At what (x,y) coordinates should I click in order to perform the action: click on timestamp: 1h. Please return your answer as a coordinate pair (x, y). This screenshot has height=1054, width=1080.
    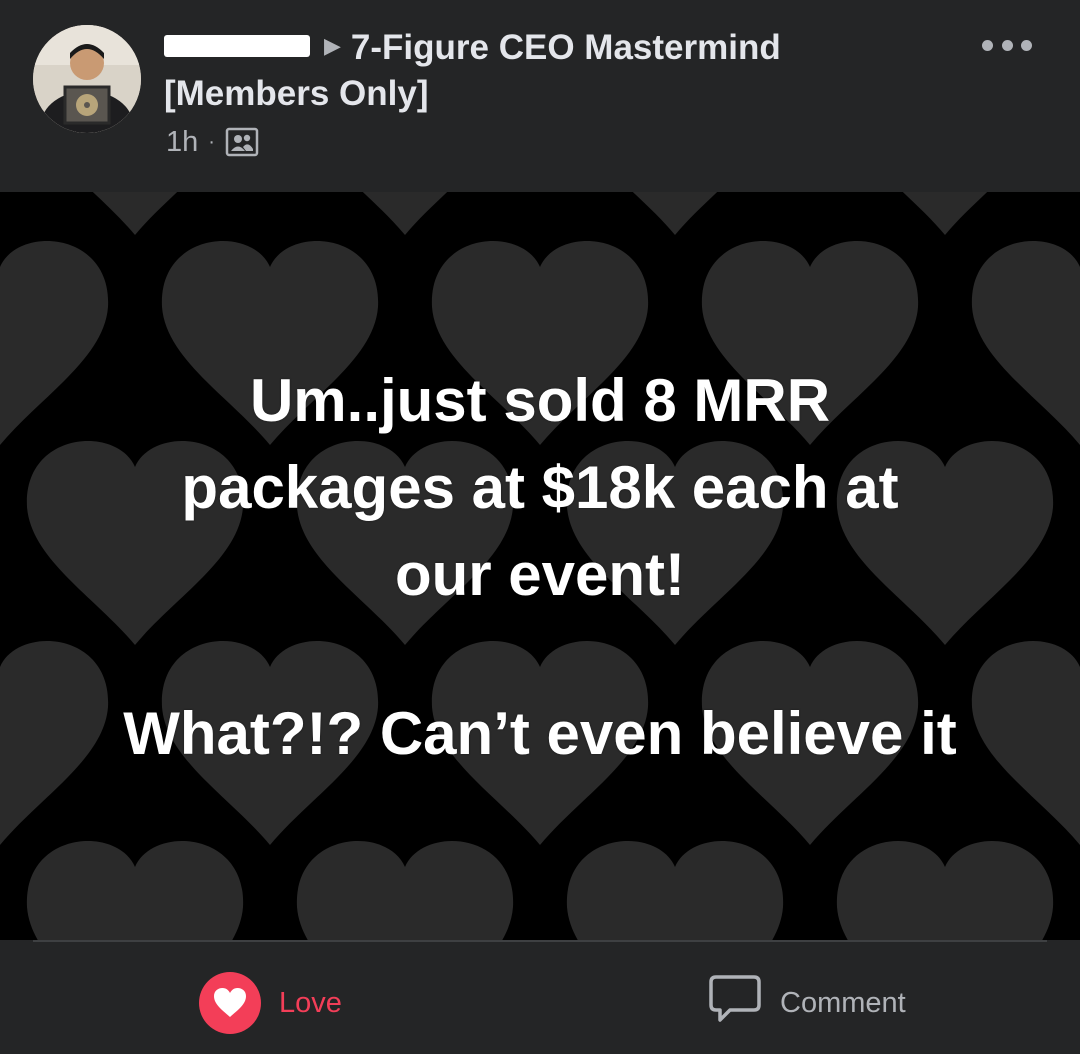
    Looking at the image, I should click on (182, 142).